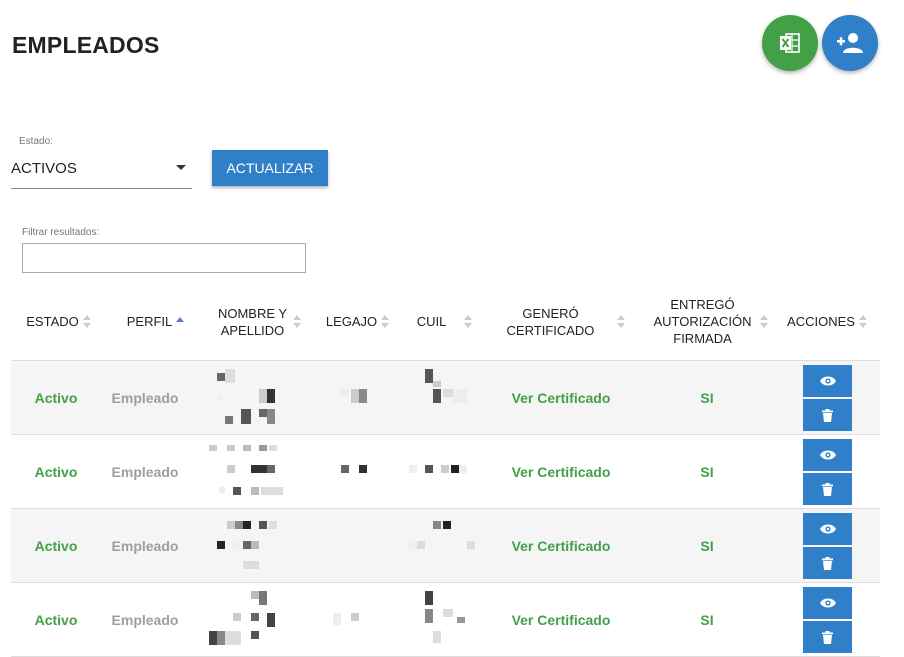 This screenshot has height=657, width=904. I want to click on column-header-cuil: CUIL, so click(445, 321).